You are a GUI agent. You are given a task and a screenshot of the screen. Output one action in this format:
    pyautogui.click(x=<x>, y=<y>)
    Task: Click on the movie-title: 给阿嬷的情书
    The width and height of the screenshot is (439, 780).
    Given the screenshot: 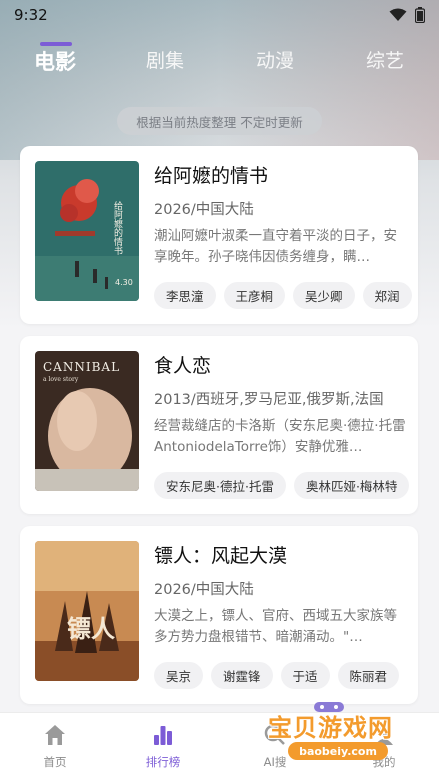 What is the action you would take?
    pyautogui.click(x=211, y=176)
    